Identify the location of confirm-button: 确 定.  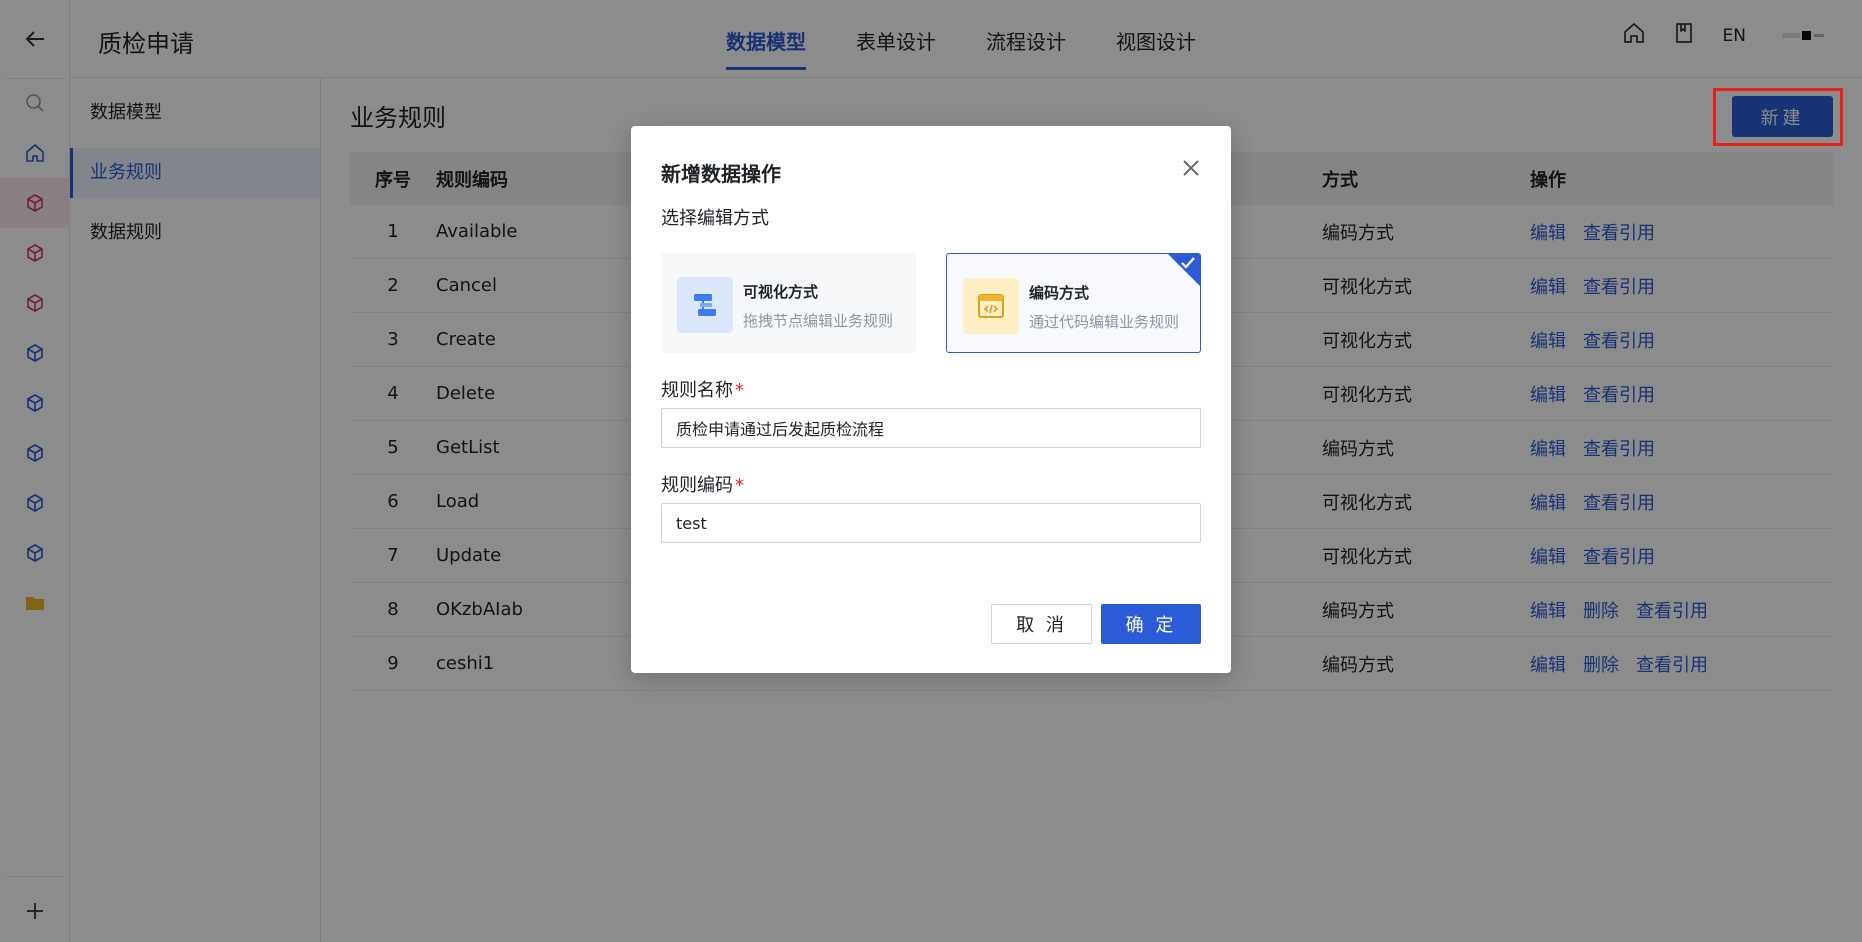
(1151, 624).